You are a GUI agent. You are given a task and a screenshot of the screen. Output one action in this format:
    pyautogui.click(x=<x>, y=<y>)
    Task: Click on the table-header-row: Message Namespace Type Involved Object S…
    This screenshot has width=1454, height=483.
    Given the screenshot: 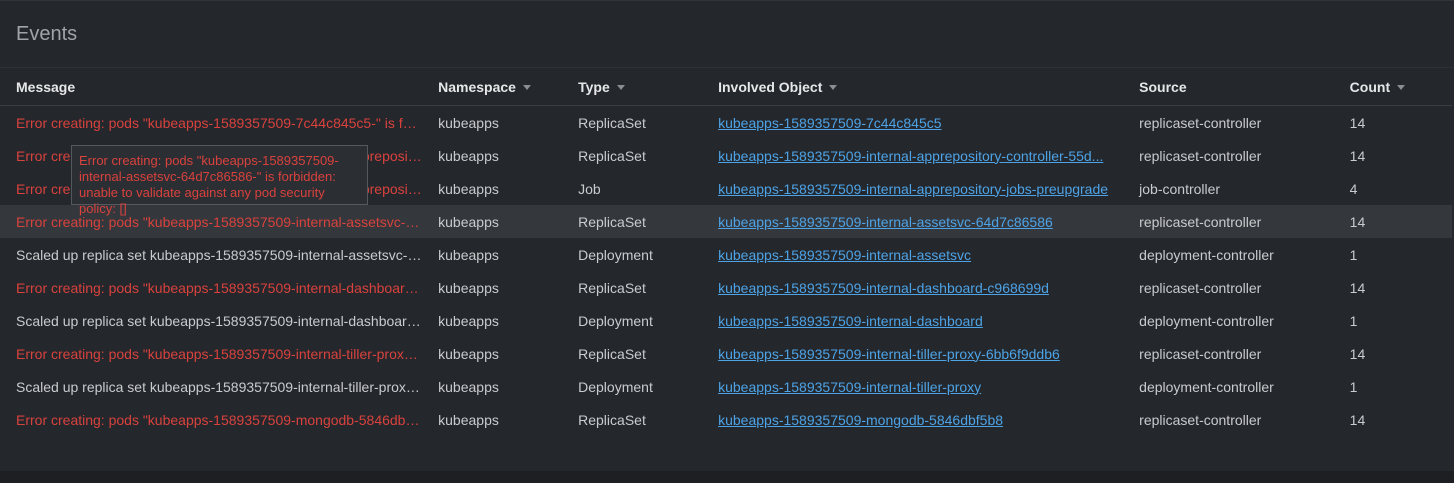 What is the action you would take?
    pyautogui.click(x=726, y=87)
    